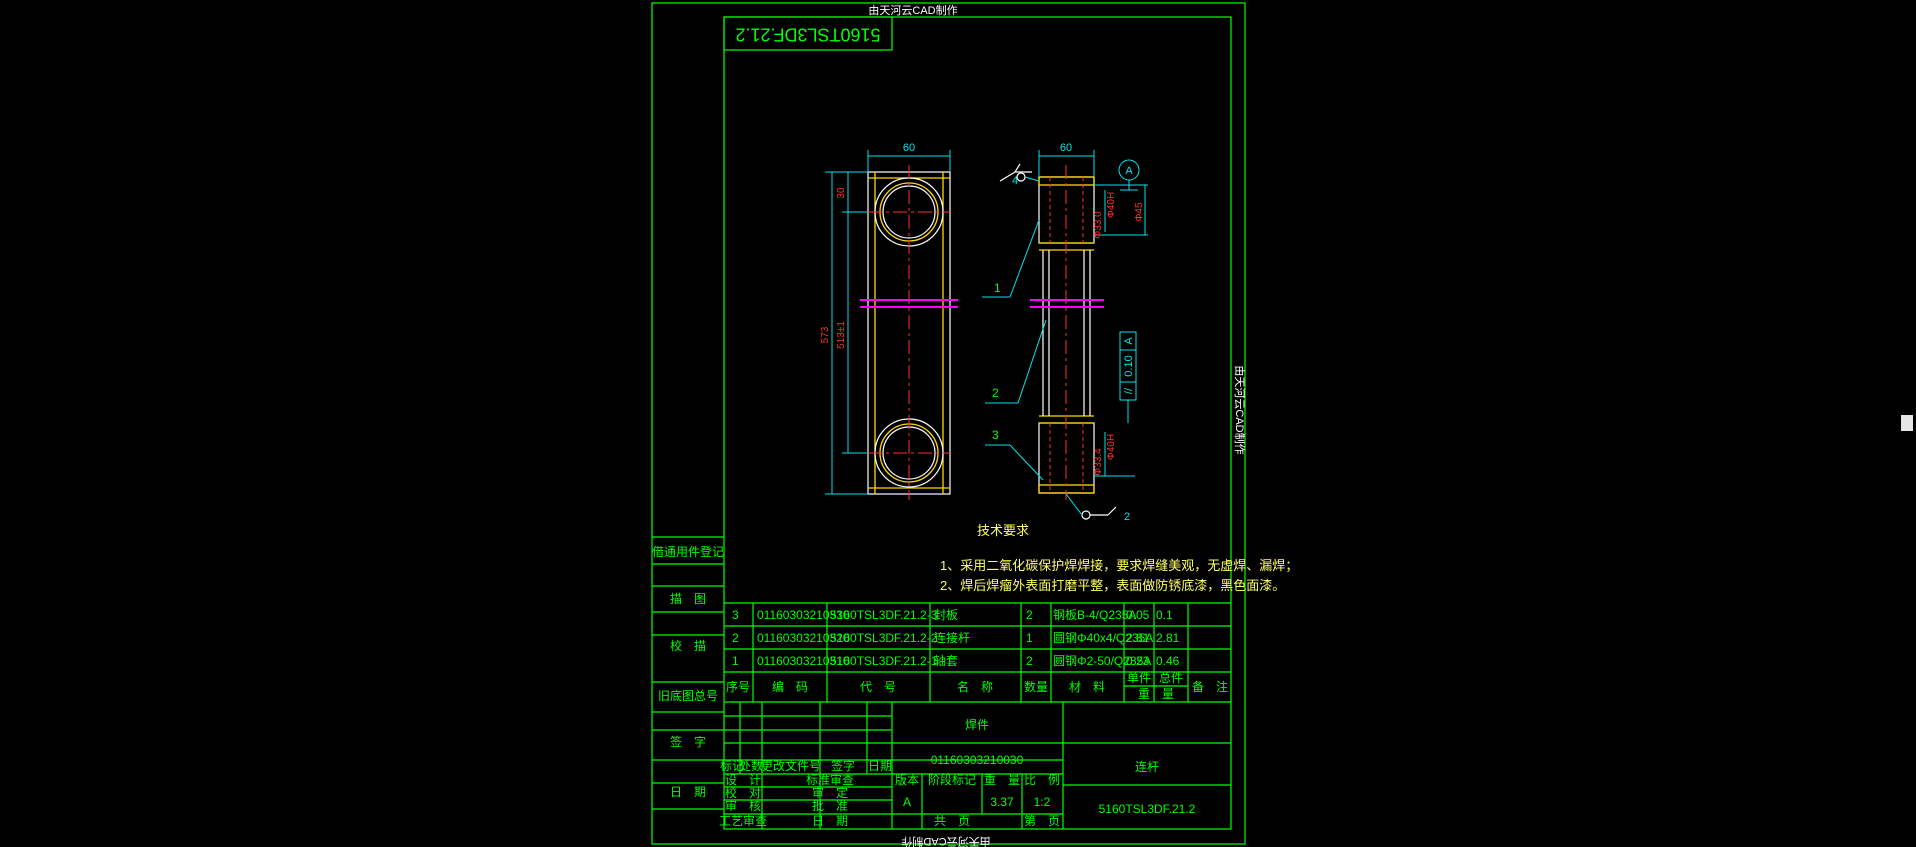 The width and height of the screenshot is (1916, 847). Describe the element at coordinates (946, 615) in the screenshot. I see `bom-cell: 封板` at that location.